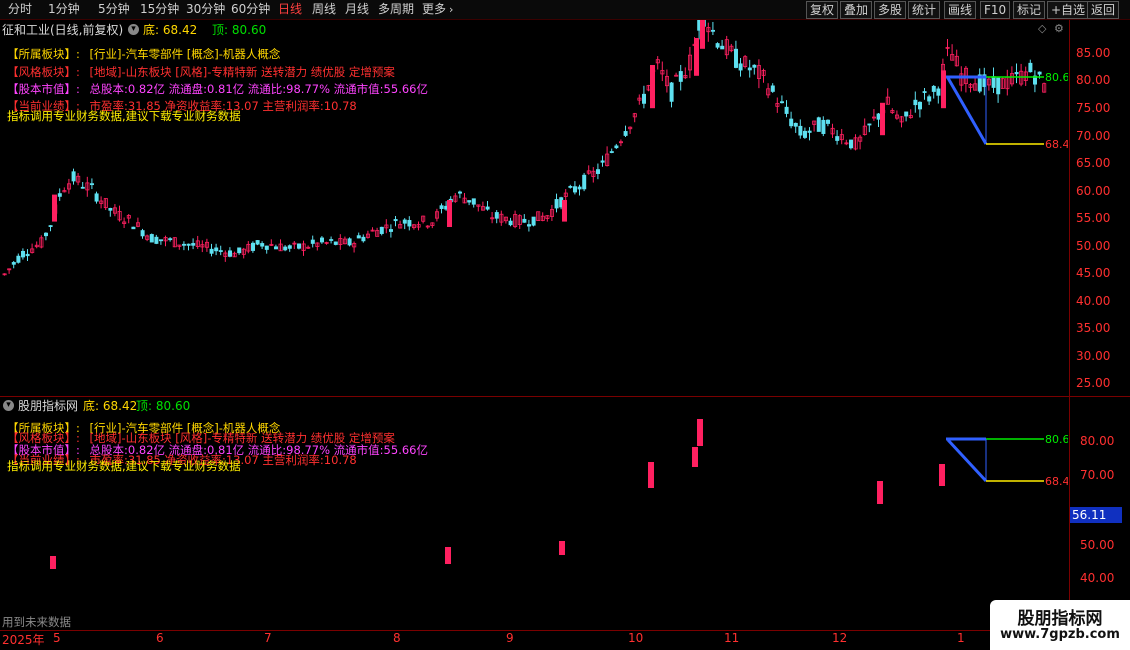 This screenshot has width=1130, height=650. What do you see at coordinates (1093, 246) in the screenshot?
I see `y-tick: 50.00` at bounding box center [1093, 246].